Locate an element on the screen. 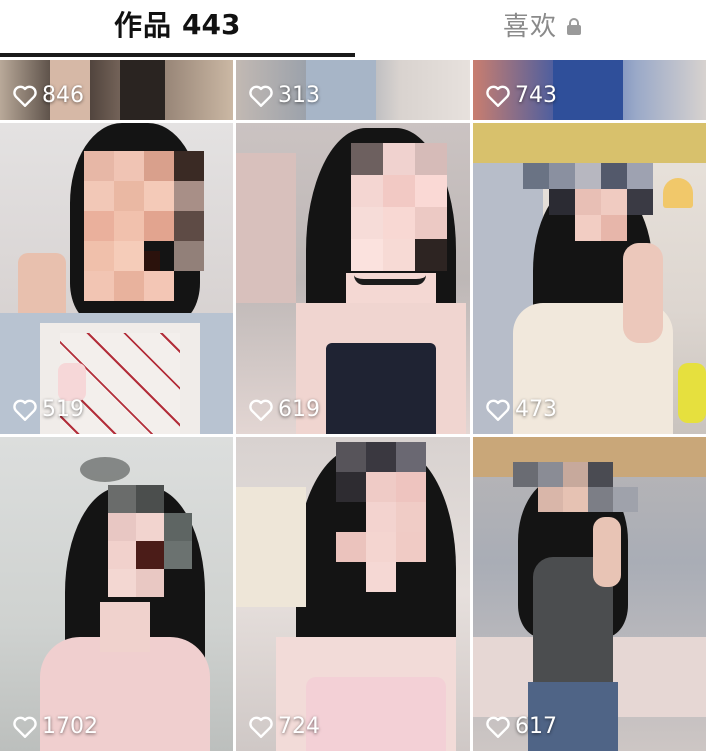 Image resolution: width=706 pixels, height=751 pixels. like-count: 724 is located at coordinates (284, 726).